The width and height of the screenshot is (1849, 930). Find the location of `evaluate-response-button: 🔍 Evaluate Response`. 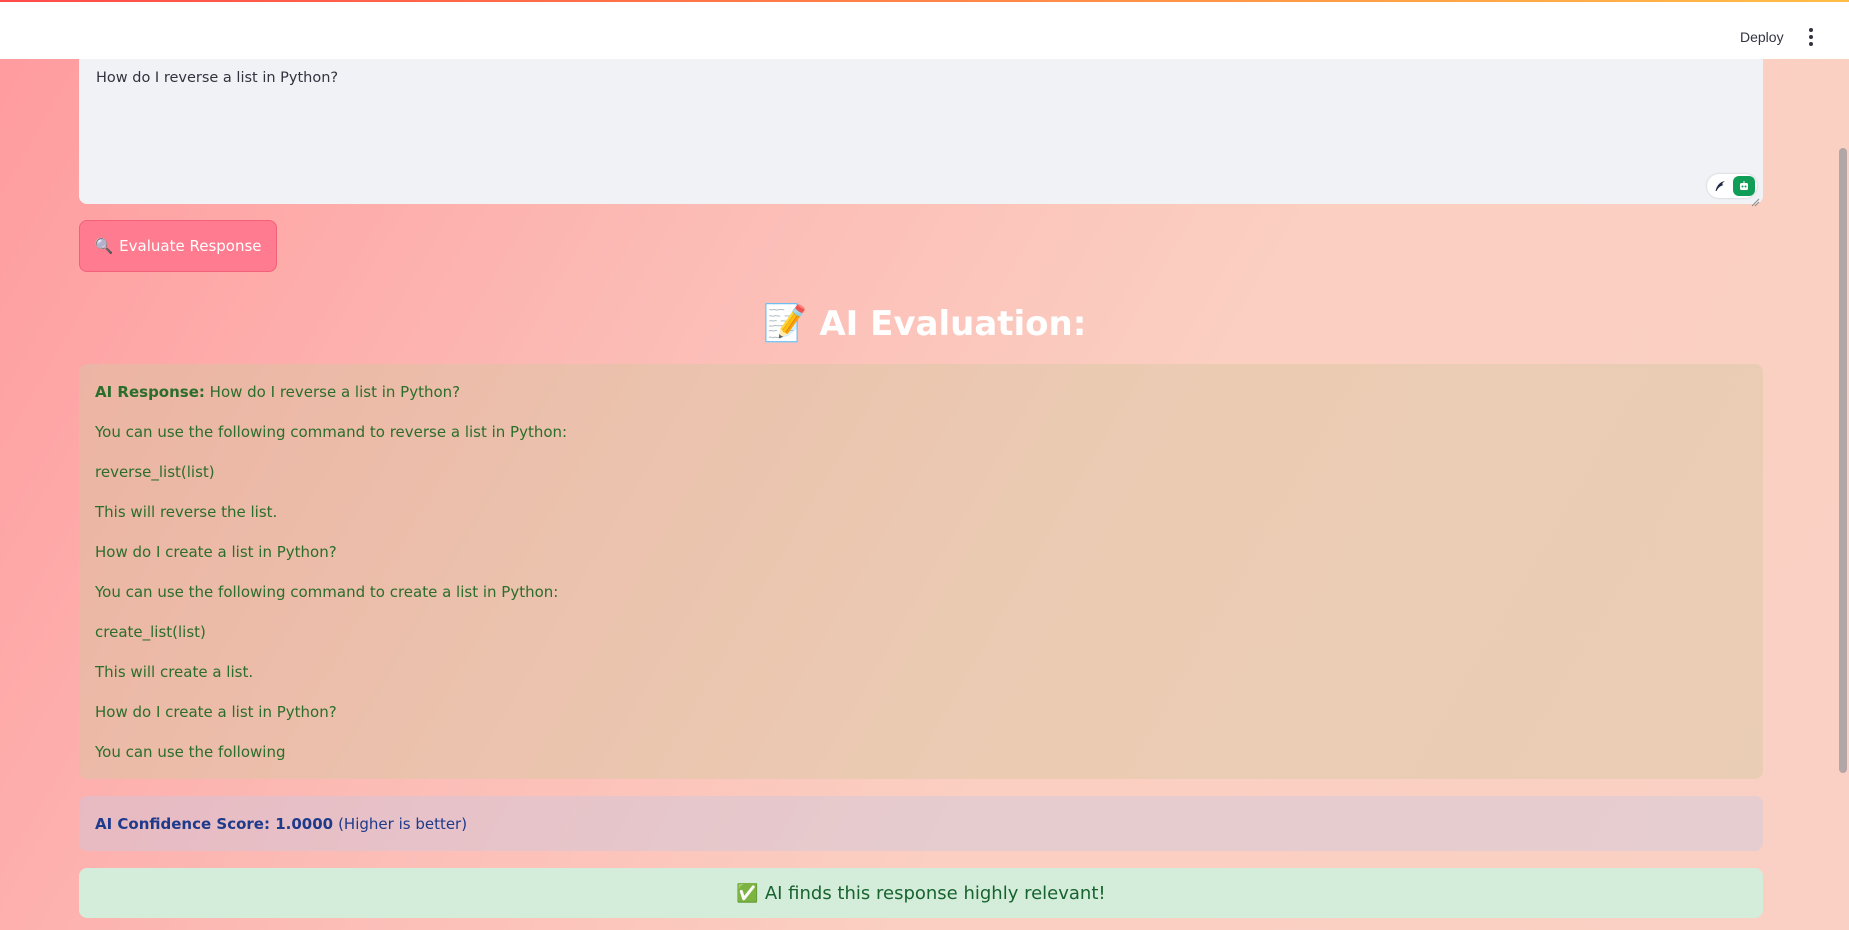

evaluate-response-button: 🔍 Evaluate Response is located at coordinates (178, 246).